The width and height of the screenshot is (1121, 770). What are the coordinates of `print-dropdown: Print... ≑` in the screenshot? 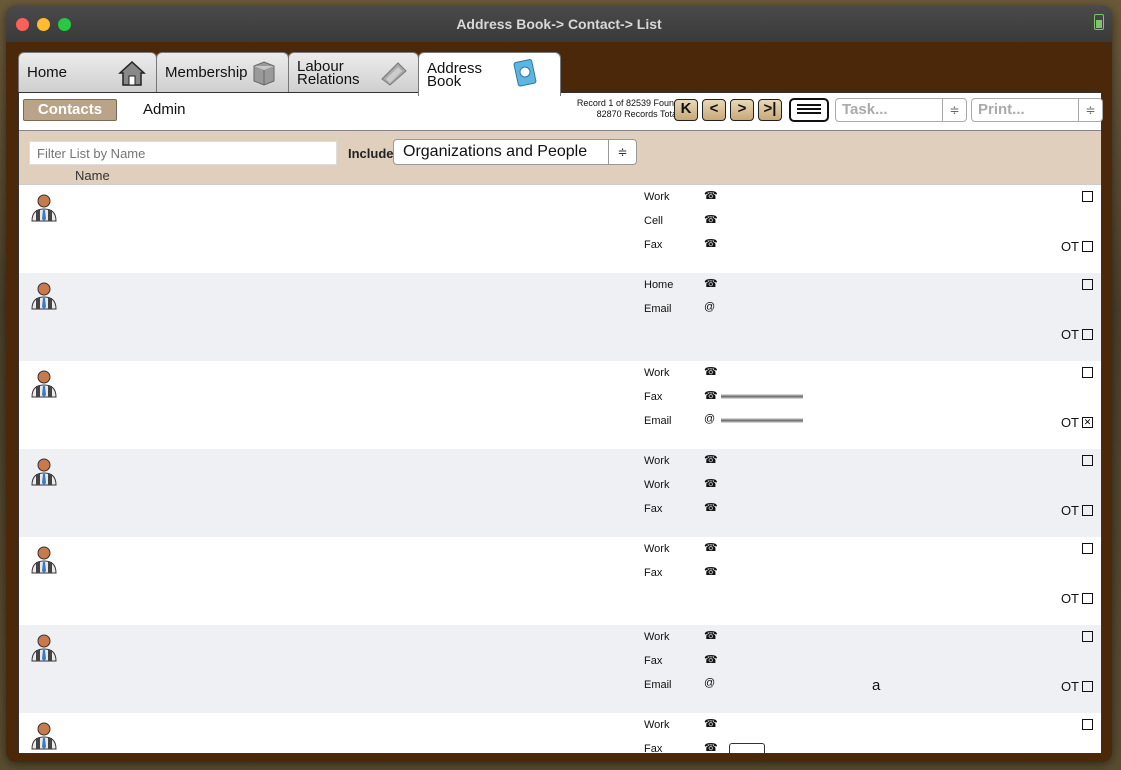 It's located at (1037, 110).